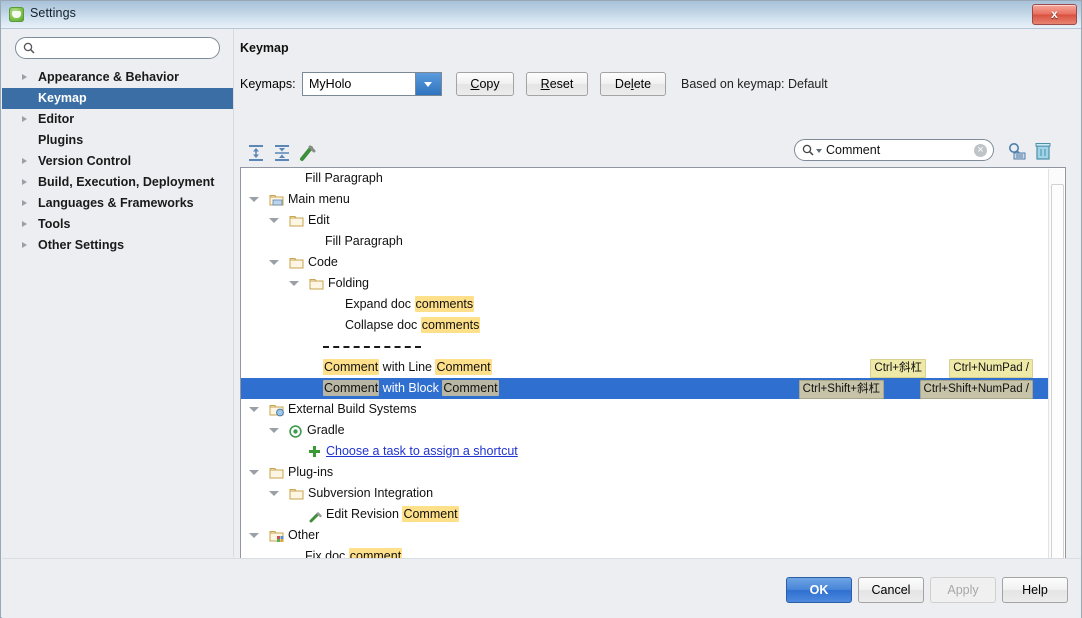 The image size is (1082, 618). What do you see at coordinates (283, 153) in the screenshot?
I see `collapse-all-icon` at bounding box center [283, 153].